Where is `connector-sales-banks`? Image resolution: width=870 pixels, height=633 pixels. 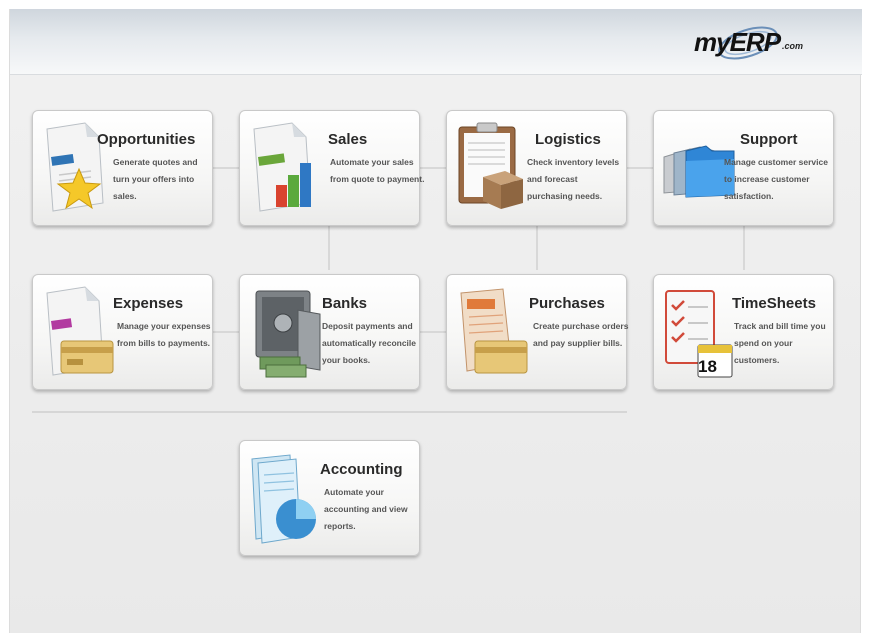
connector-sales-banks is located at coordinates (329, 248).